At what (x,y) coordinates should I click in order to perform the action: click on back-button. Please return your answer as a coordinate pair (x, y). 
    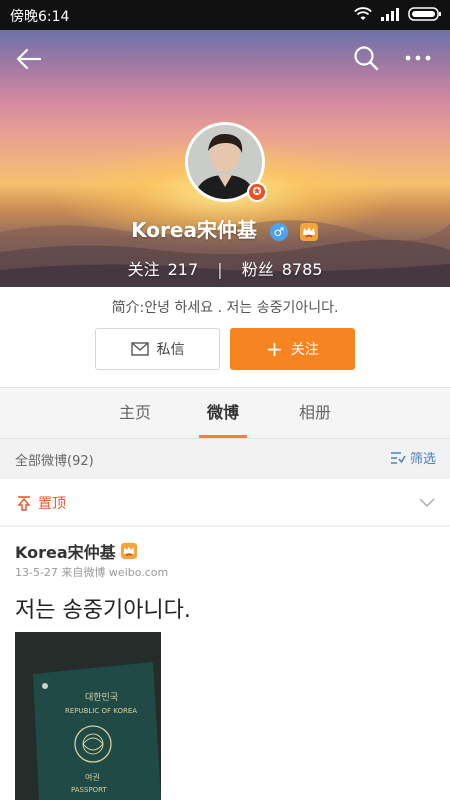
    Looking at the image, I should click on (30, 60).